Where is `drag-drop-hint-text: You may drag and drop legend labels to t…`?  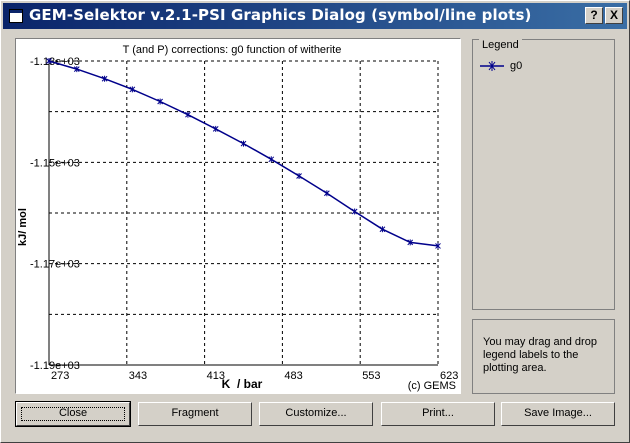 drag-drop-hint-text: You may drag and drop legend labels to t… is located at coordinates (540, 355).